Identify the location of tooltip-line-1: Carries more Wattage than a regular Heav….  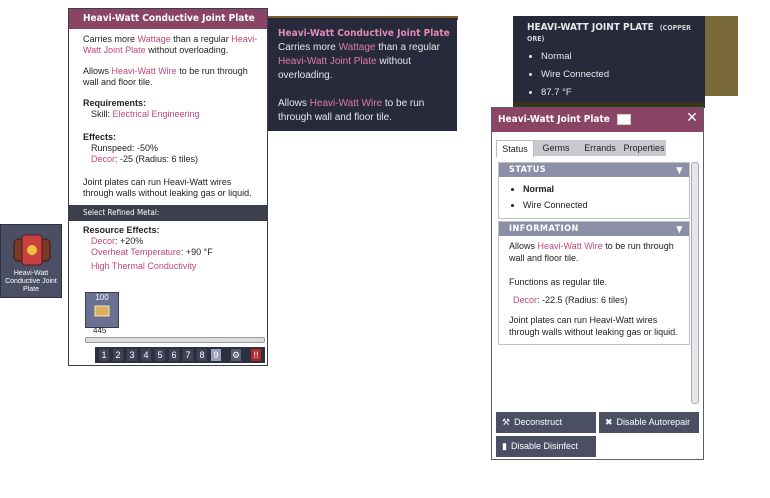
(362, 62).